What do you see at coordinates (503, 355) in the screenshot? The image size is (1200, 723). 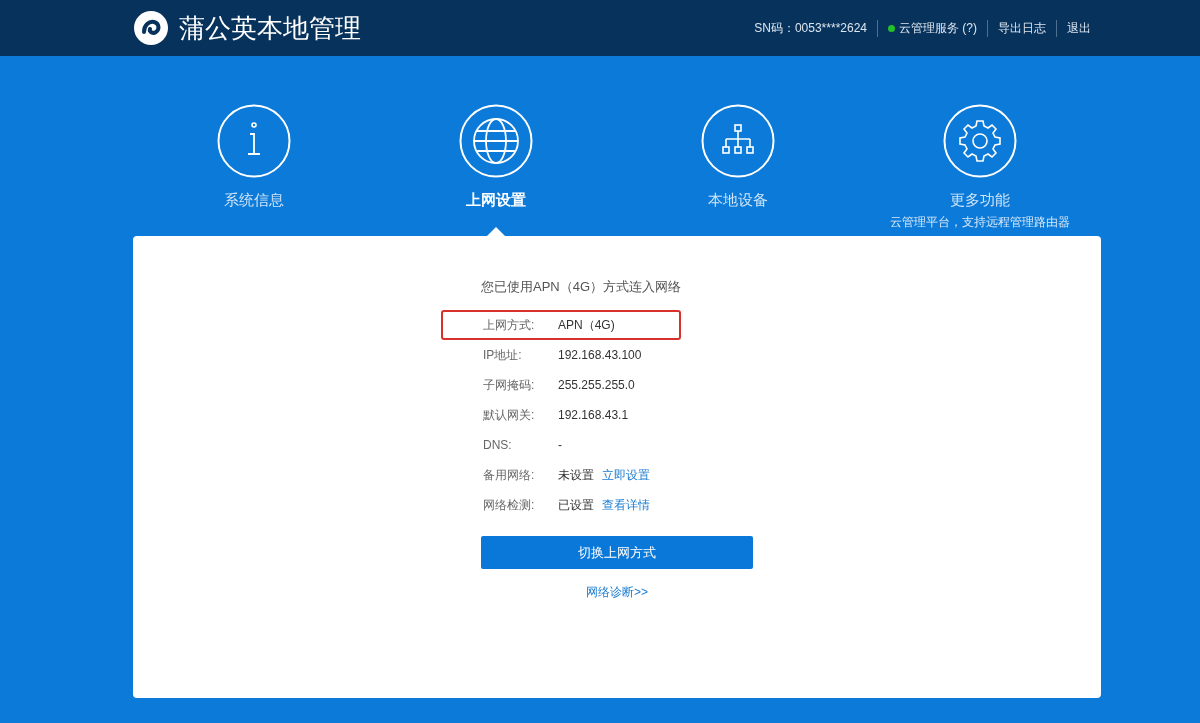 I see `field-label: IP地址:` at bounding box center [503, 355].